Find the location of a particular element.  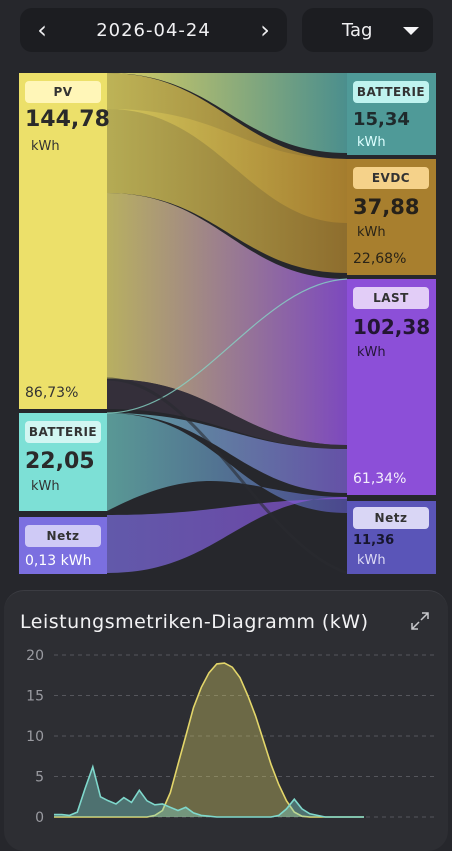

node-pv-unit: kWh is located at coordinates (45, 146).